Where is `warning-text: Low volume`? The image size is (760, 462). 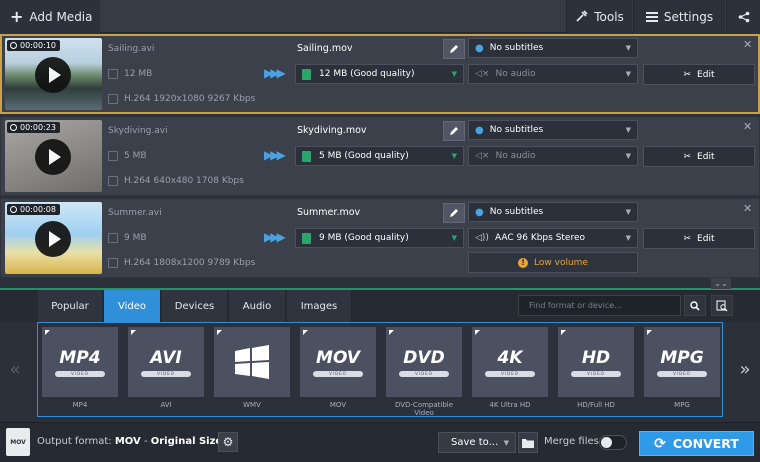
warning-text: Low volume is located at coordinates (561, 262).